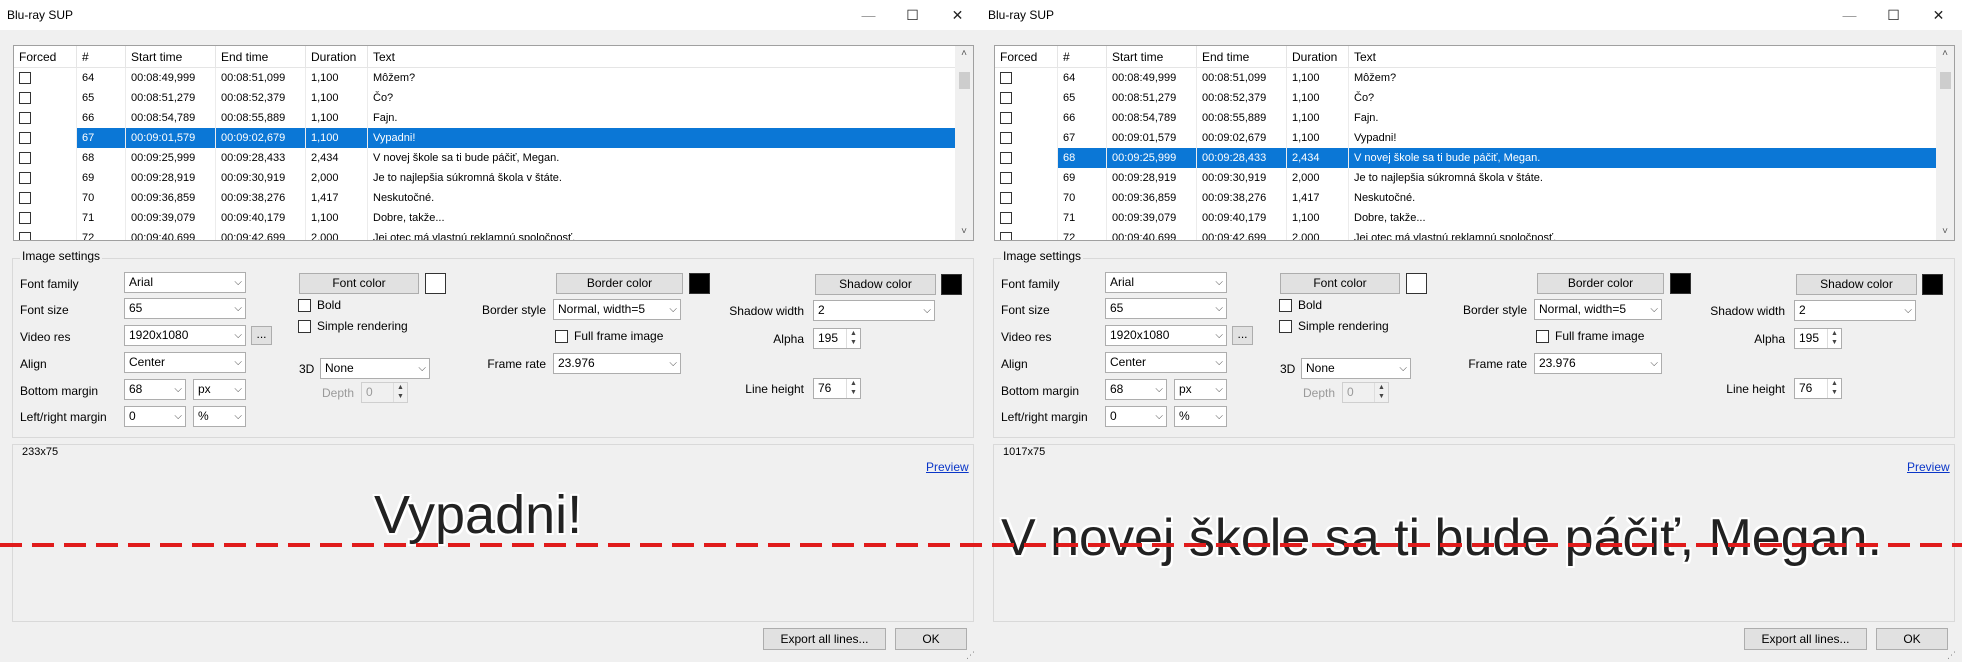 This screenshot has width=1962, height=662. I want to click on bottom-margin-select: 68 ⌵, so click(155, 389).